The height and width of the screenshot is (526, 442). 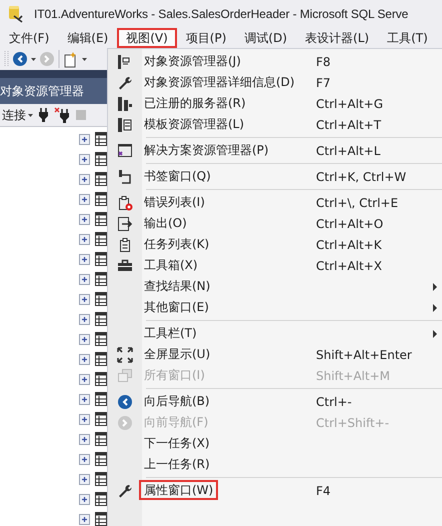 I want to click on menu-item: 工具栏(T), so click(x=170, y=333).